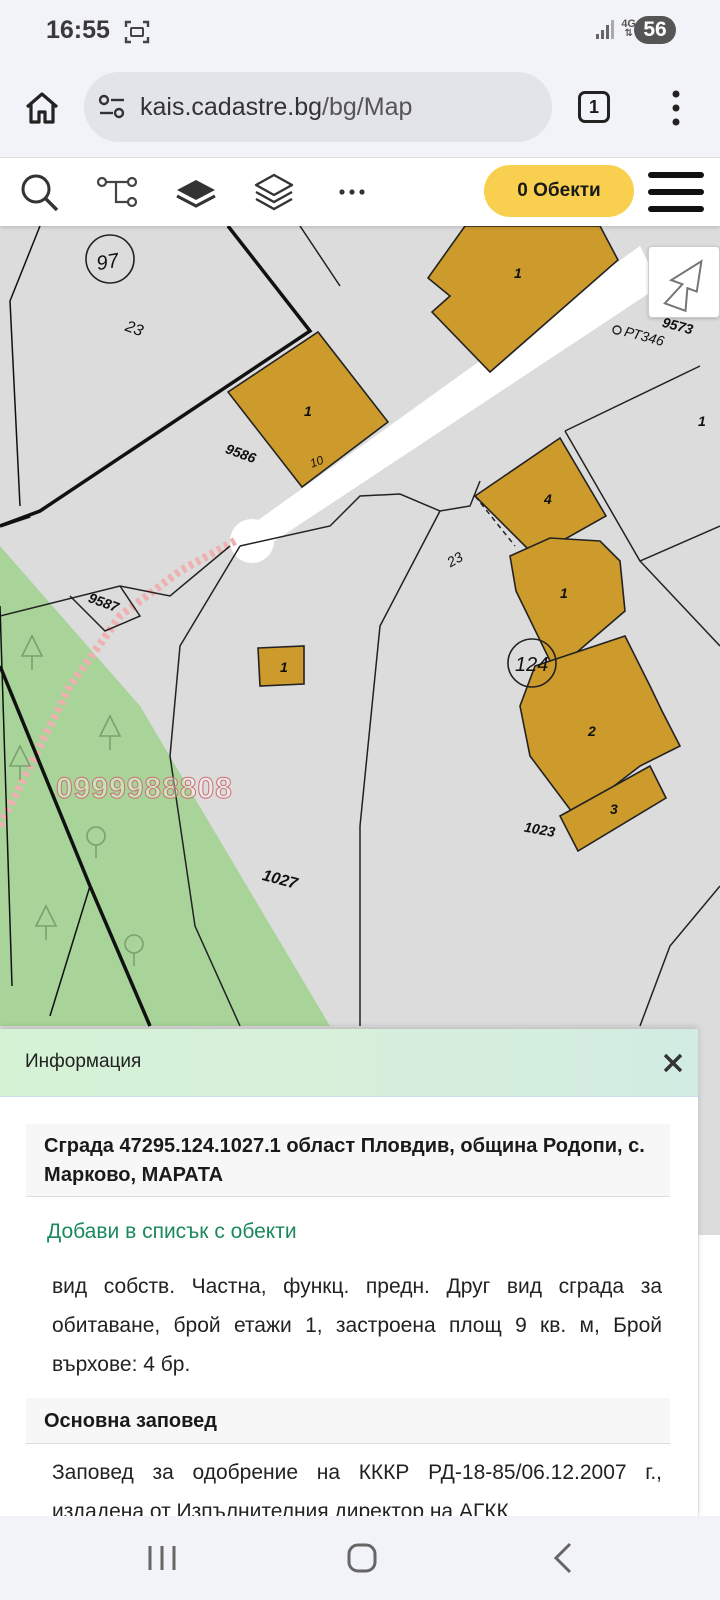  I want to click on label-1027: 1027, so click(280, 880).